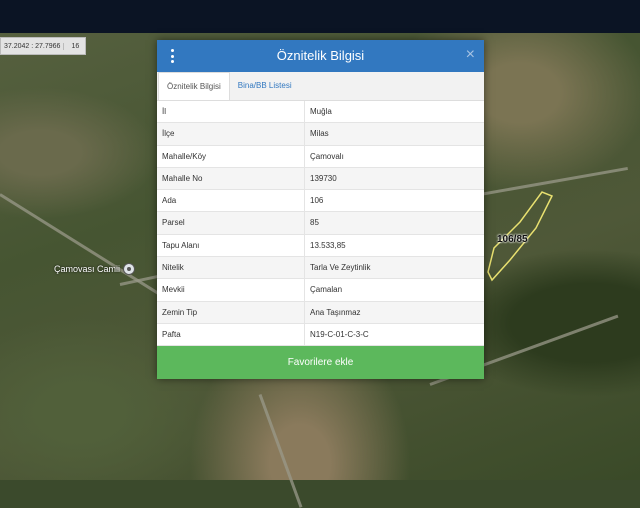  What do you see at coordinates (129, 269) in the screenshot?
I see `mosque-pin-icon` at bounding box center [129, 269].